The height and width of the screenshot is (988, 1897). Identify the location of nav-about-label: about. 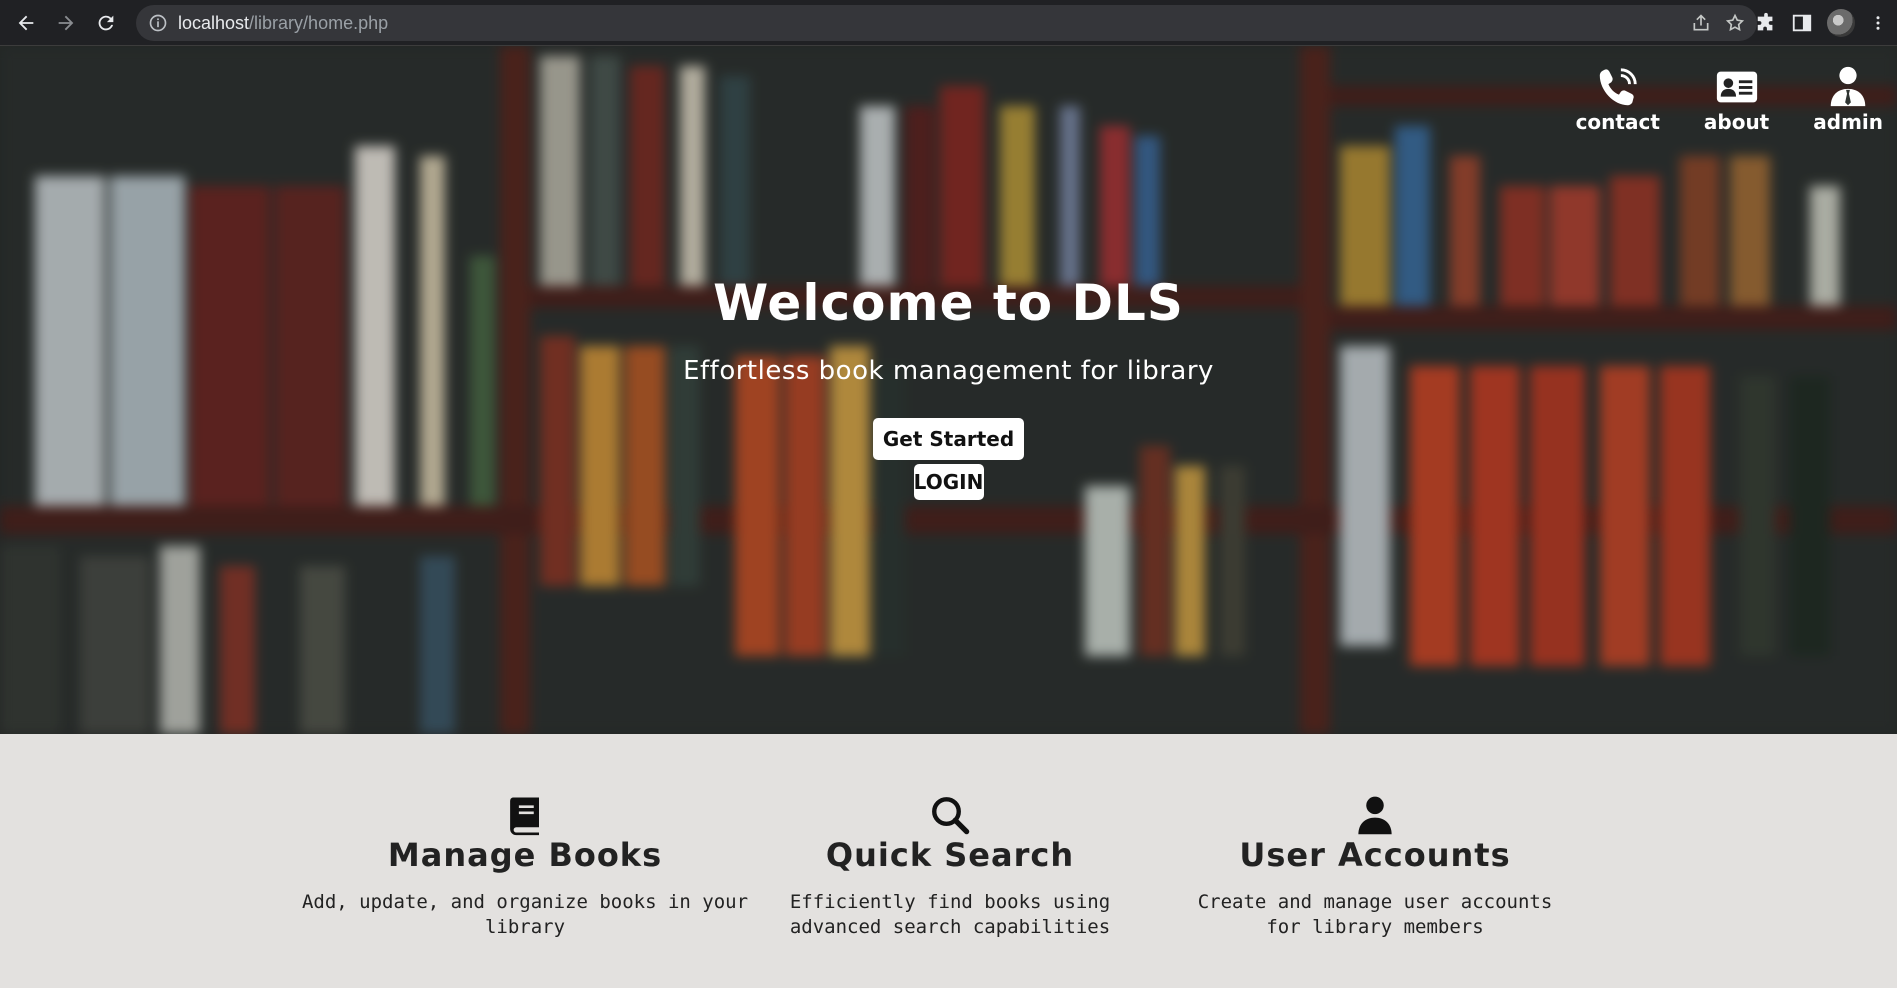
(1736, 122).